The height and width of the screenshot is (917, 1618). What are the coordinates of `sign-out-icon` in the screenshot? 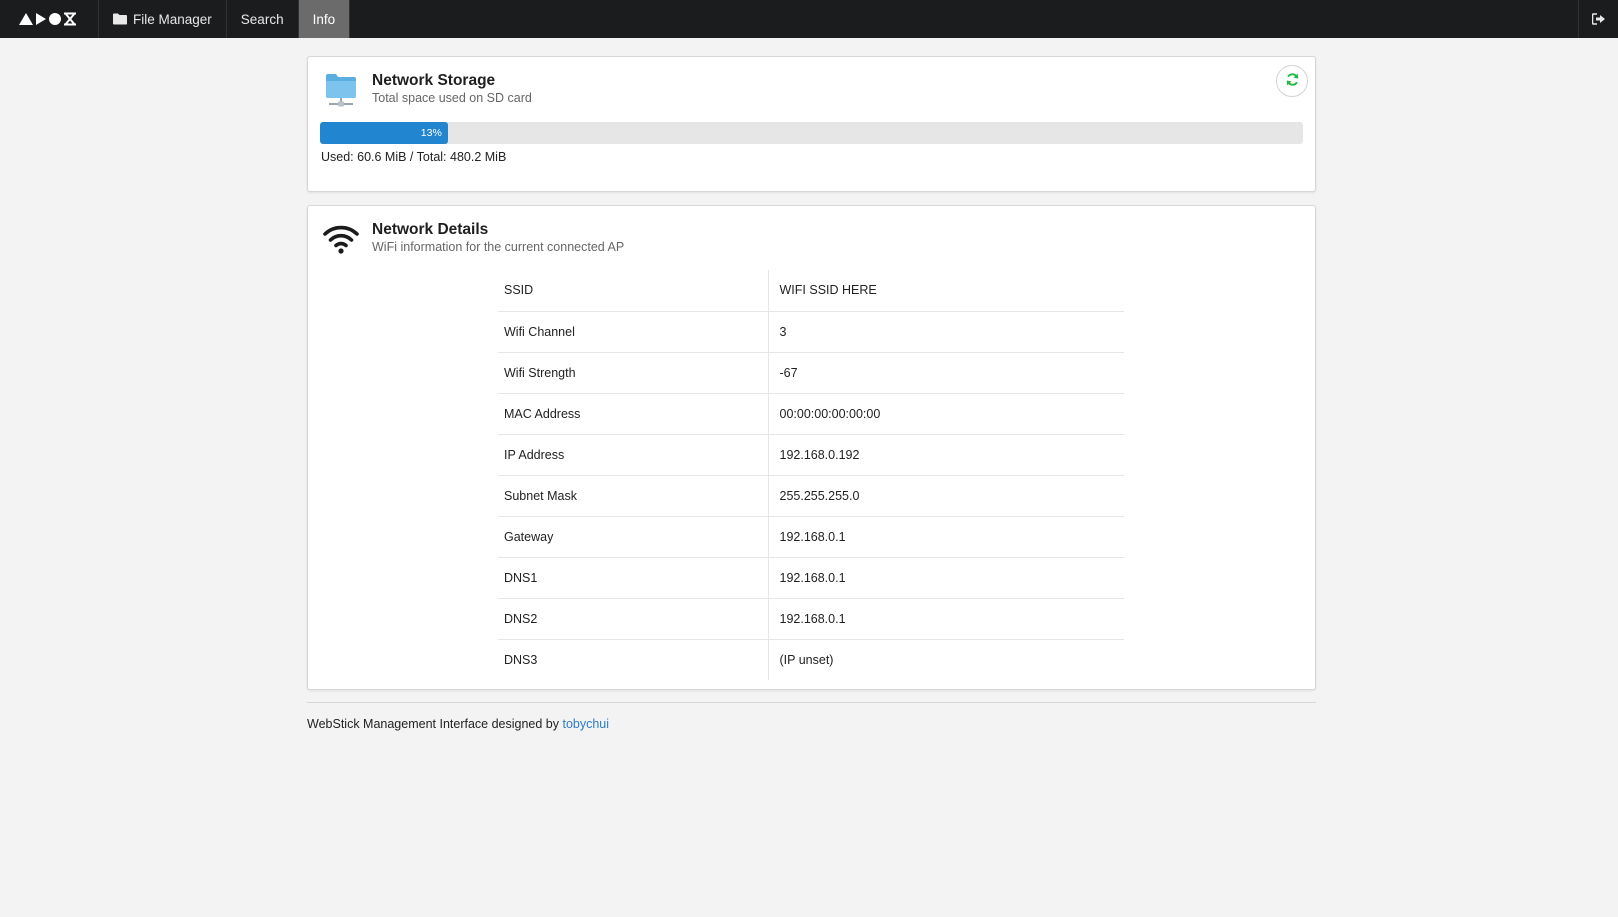 It's located at (1598, 19).